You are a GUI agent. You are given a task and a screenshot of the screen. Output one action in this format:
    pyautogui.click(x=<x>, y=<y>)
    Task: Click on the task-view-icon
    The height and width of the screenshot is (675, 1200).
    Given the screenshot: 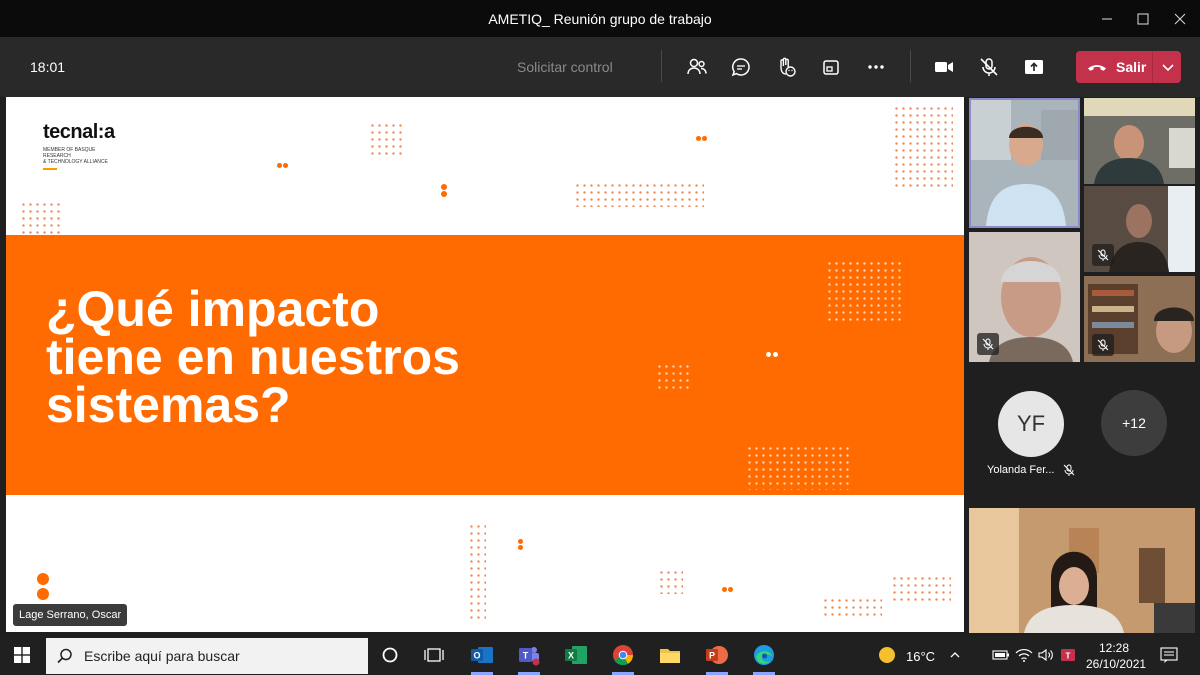 What is the action you would take?
    pyautogui.click(x=434, y=655)
    